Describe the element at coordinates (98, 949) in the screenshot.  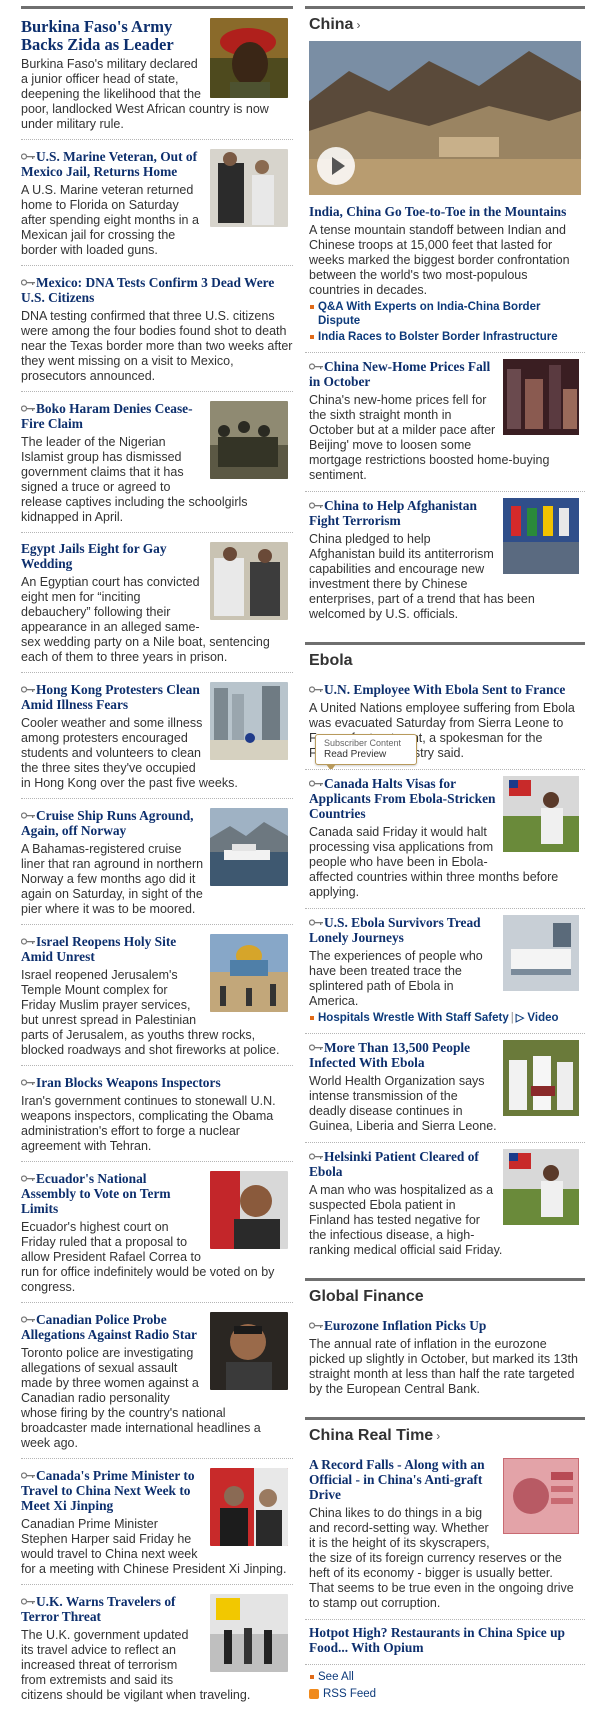
I see `story-headline: Israel Reopens Holy Site Amid Unrest` at that location.